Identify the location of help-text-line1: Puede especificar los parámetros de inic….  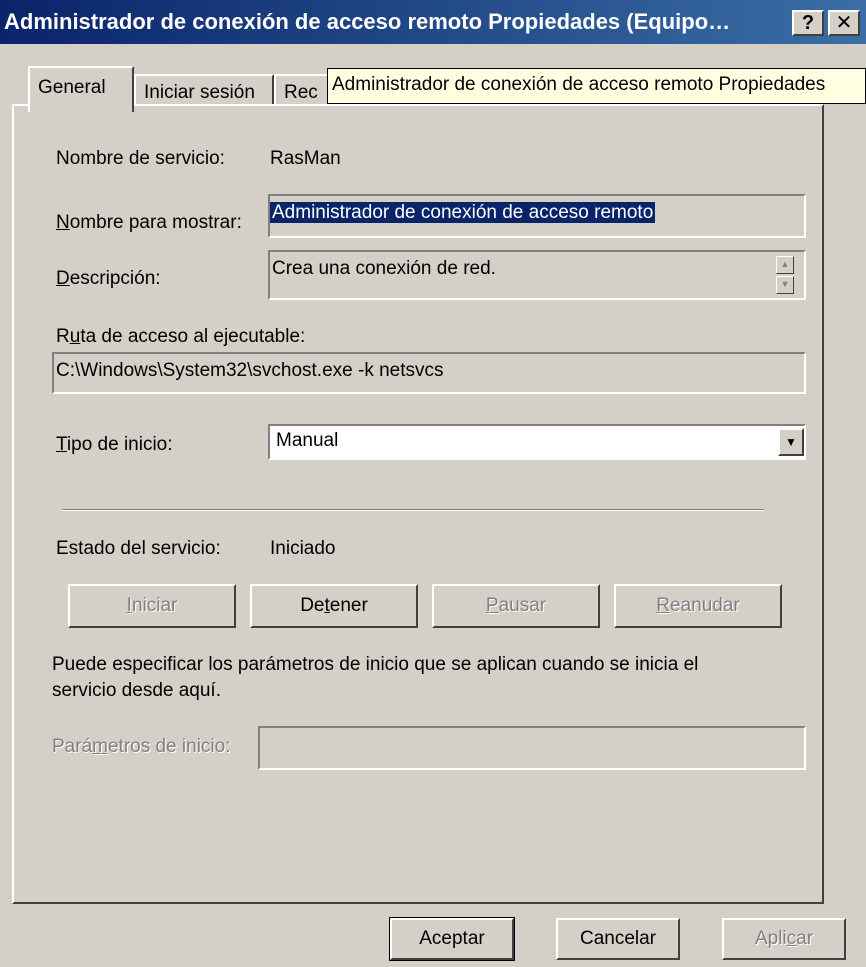
(375, 664).